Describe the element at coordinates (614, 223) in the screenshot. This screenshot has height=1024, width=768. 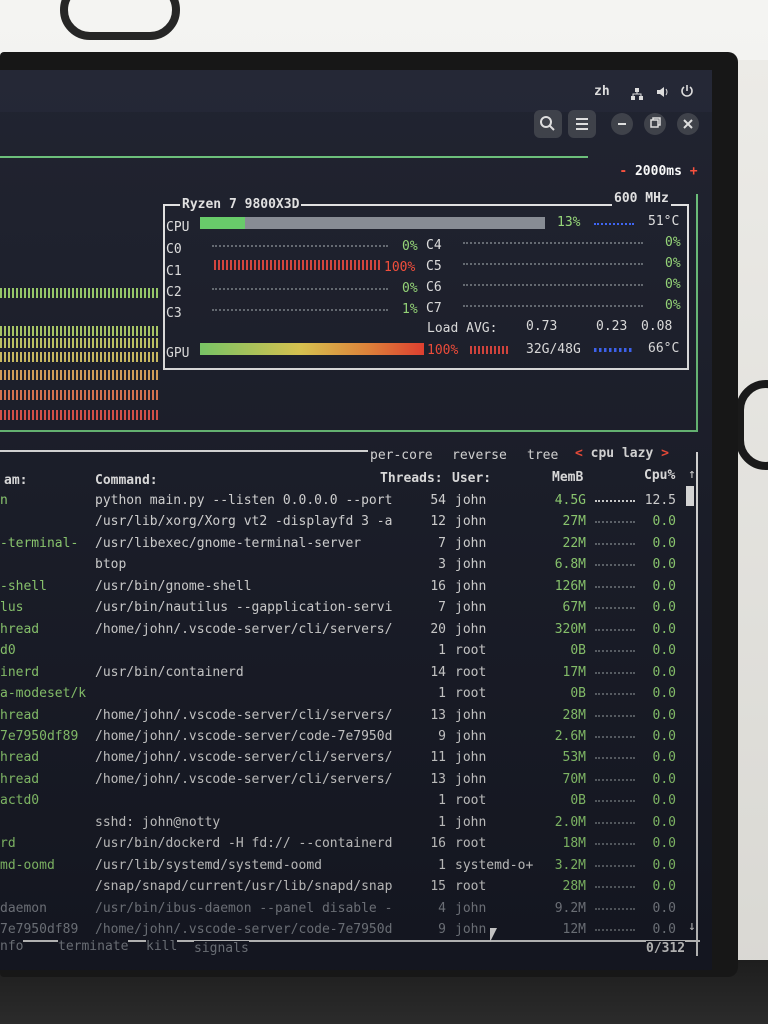
I see `cpu-temp-graph` at that location.